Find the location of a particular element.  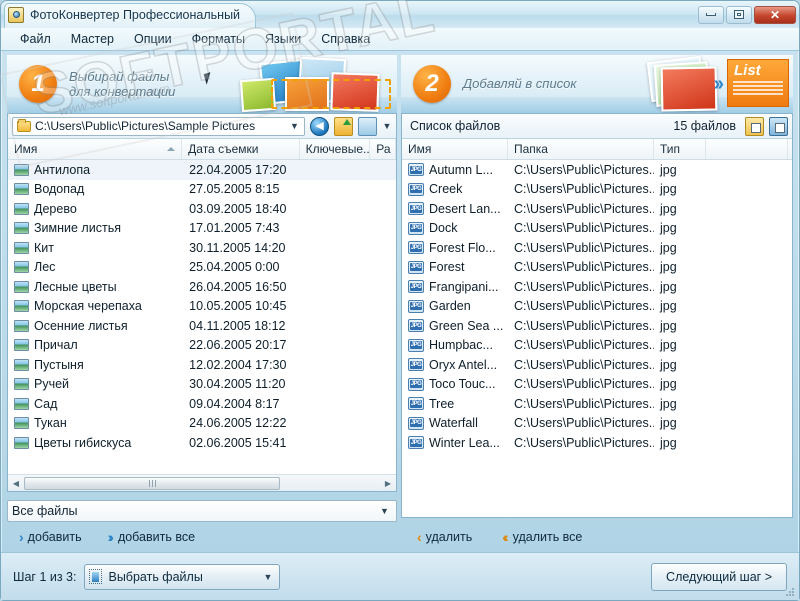

table-row: Сад 09.04.2004 8:17 is located at coordinates (202, 404).